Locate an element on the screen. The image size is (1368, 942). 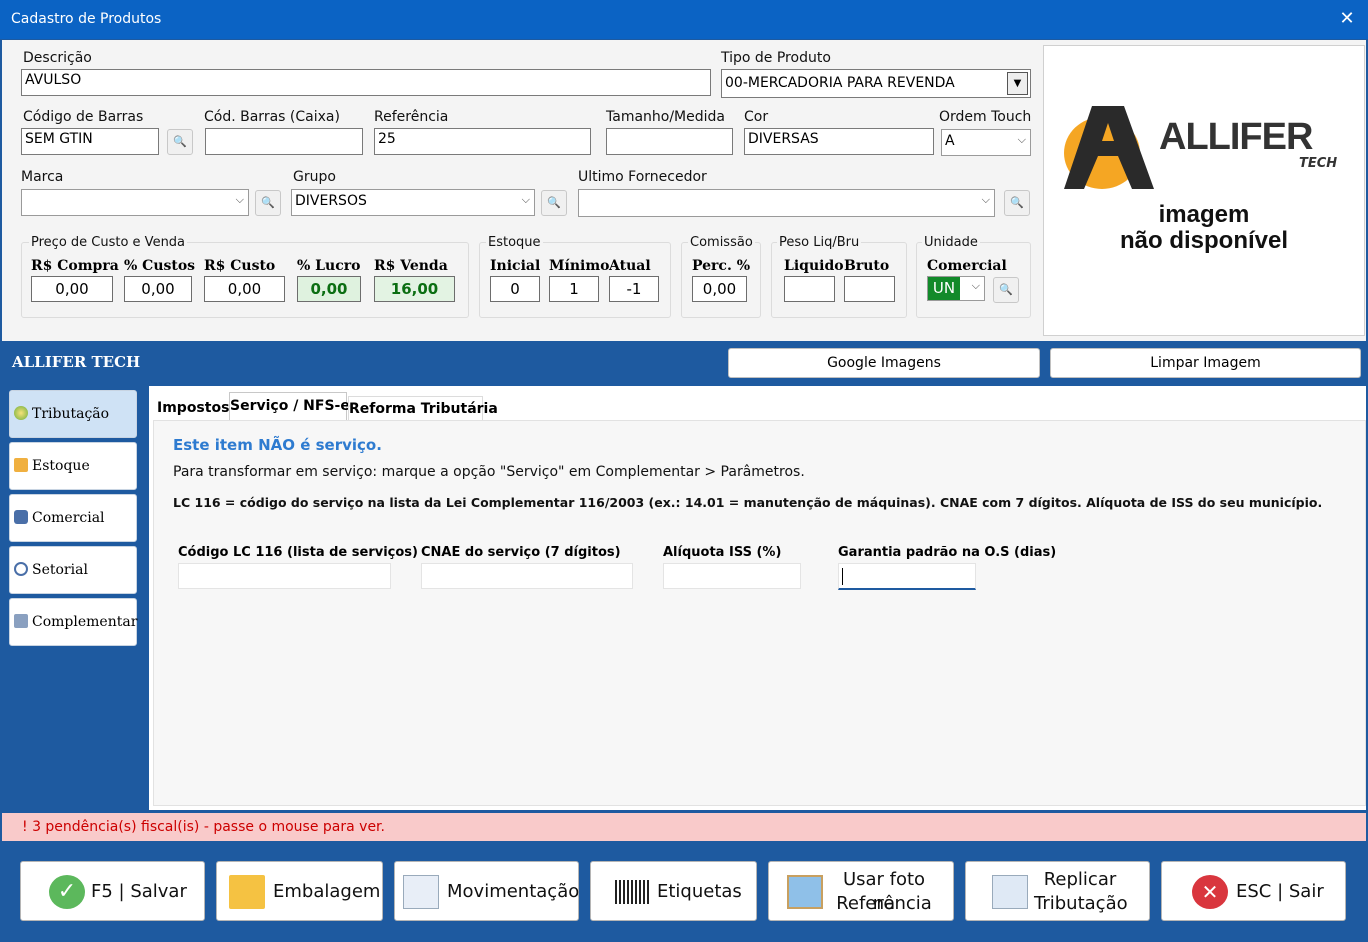
referencia-label: Referência is located at coordinates (411, 117).